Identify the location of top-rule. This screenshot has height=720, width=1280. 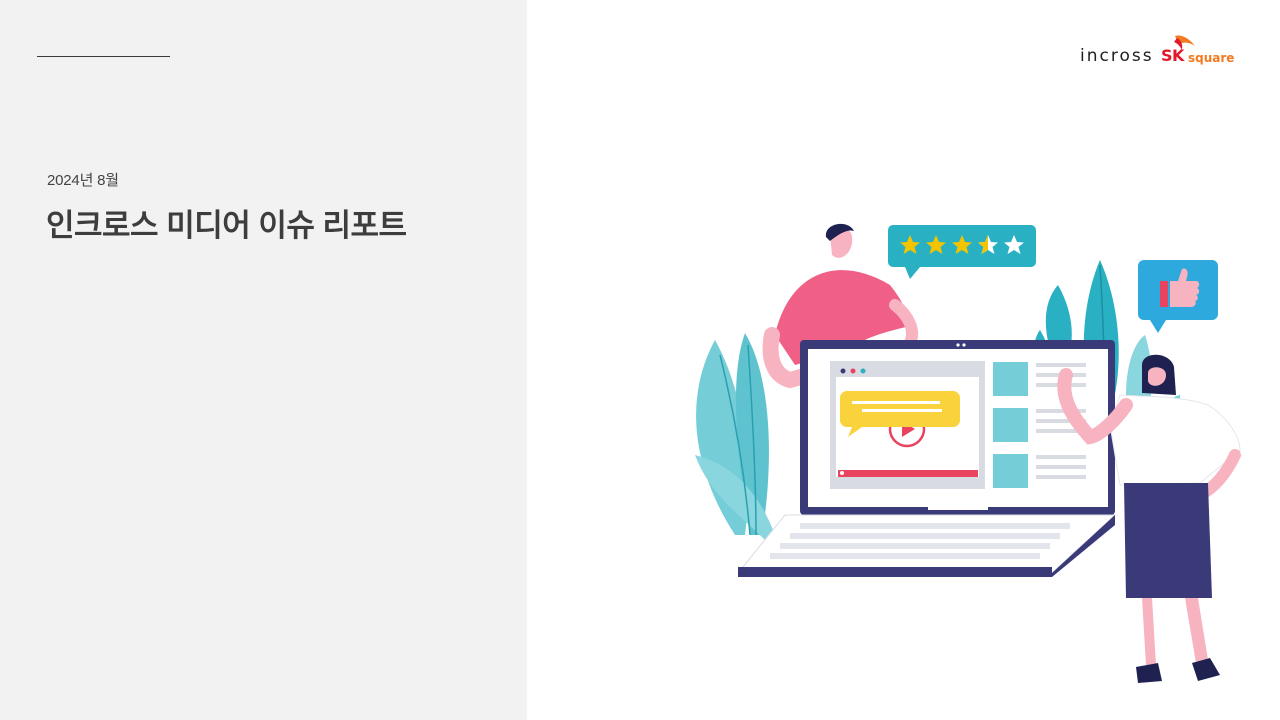
(103, 56).